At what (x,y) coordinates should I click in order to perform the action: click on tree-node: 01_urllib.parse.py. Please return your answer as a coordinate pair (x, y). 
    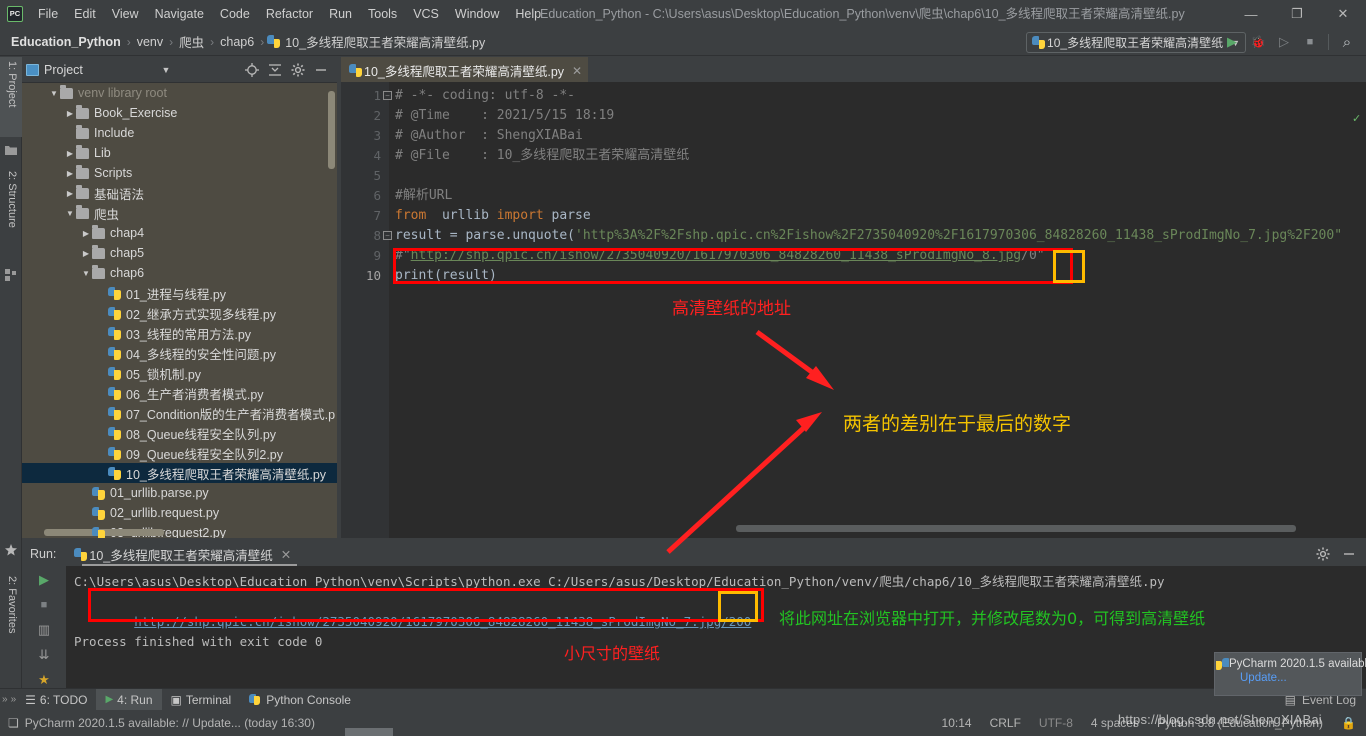
    Looking at the image, I should click on (179, 493).